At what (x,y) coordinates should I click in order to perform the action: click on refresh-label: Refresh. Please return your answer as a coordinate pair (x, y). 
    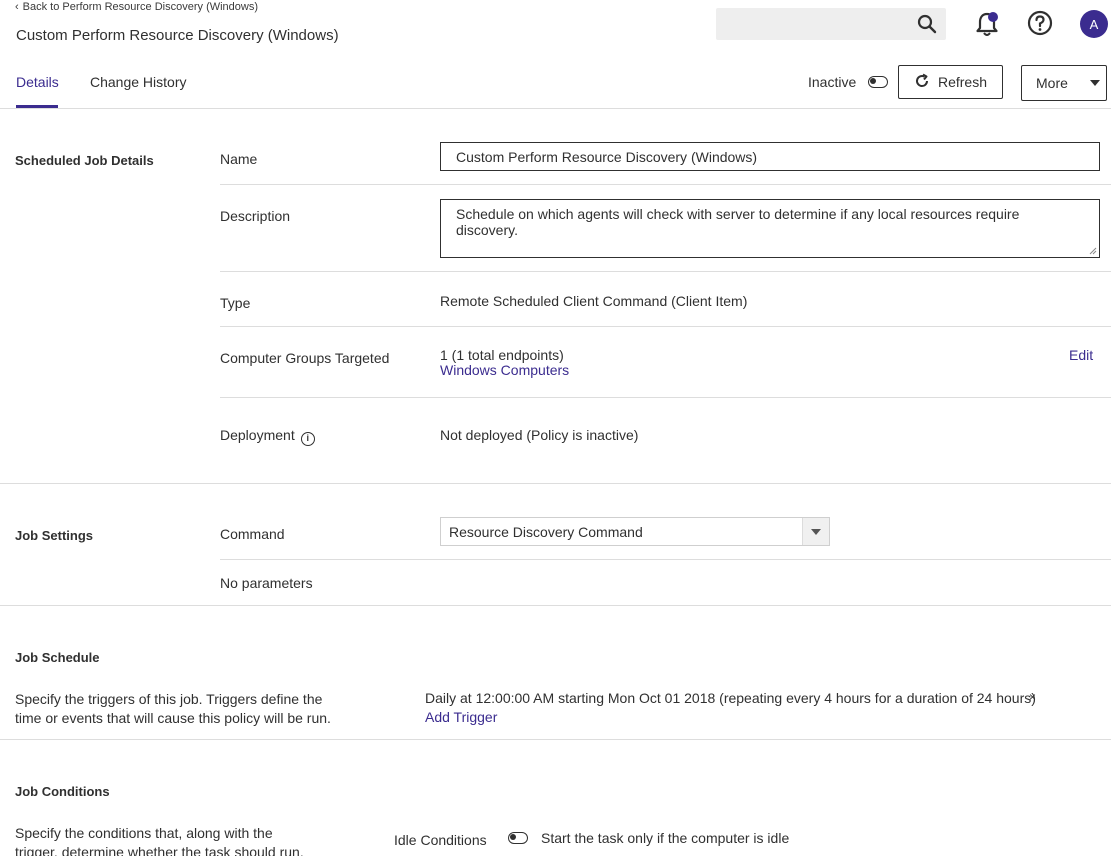
    Looking at the image, I should click on (962, 82).